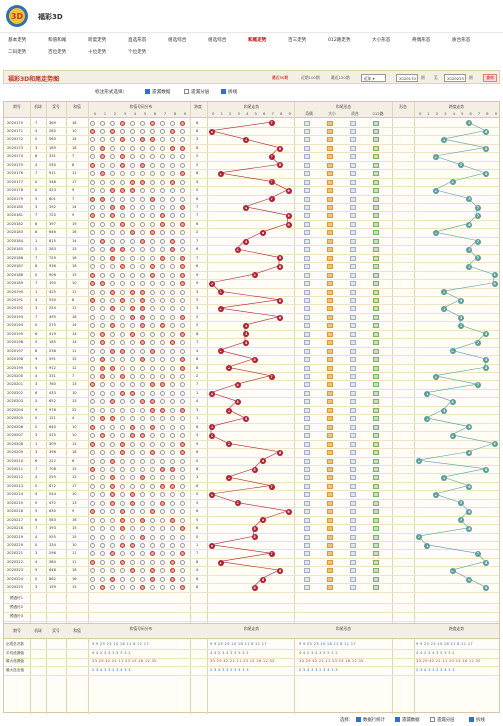 This screenshot has width=503, height=726. Describe the element at coordinates (297, 40) in the screenshot. I see `nav-item: 百三走势` at that location.